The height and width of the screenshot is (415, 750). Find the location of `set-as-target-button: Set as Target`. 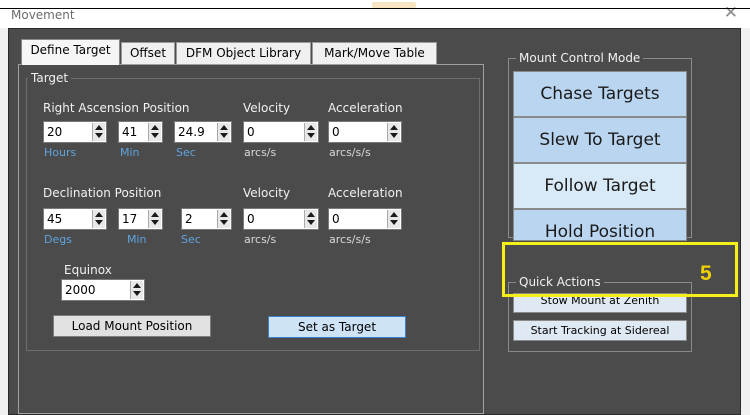

set-as-target-button: Set as Target is located at coordinates (337, 327).